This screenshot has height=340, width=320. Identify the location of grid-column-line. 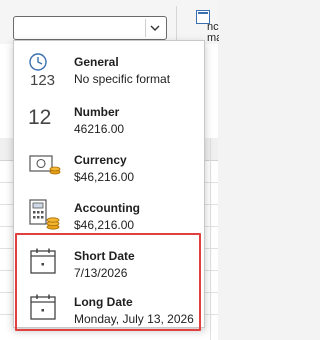
(210, 239).